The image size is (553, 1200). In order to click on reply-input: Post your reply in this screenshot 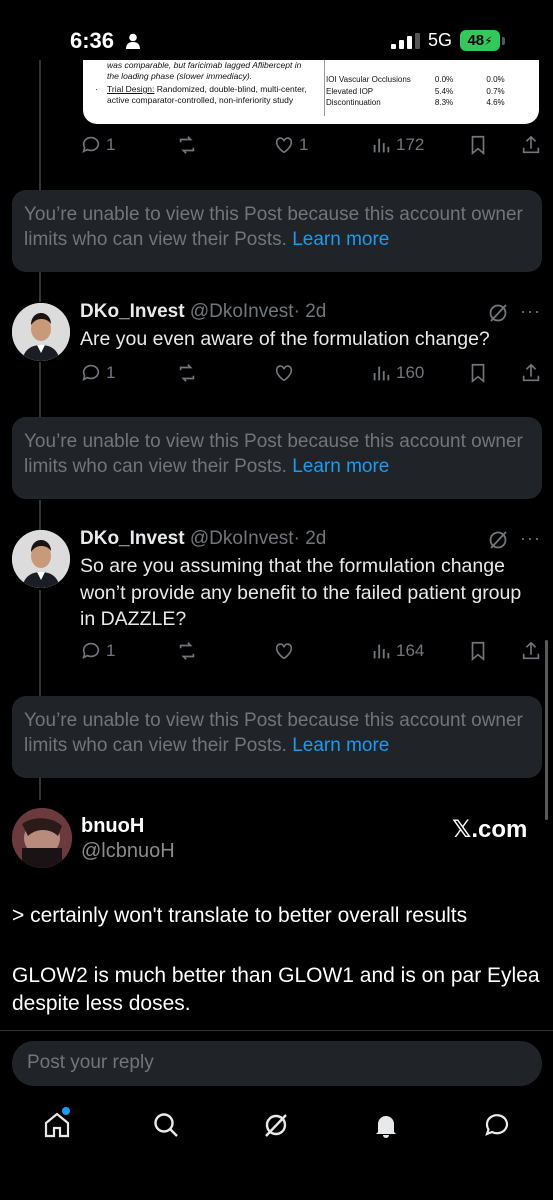, I will do `click(277, 1063)`.